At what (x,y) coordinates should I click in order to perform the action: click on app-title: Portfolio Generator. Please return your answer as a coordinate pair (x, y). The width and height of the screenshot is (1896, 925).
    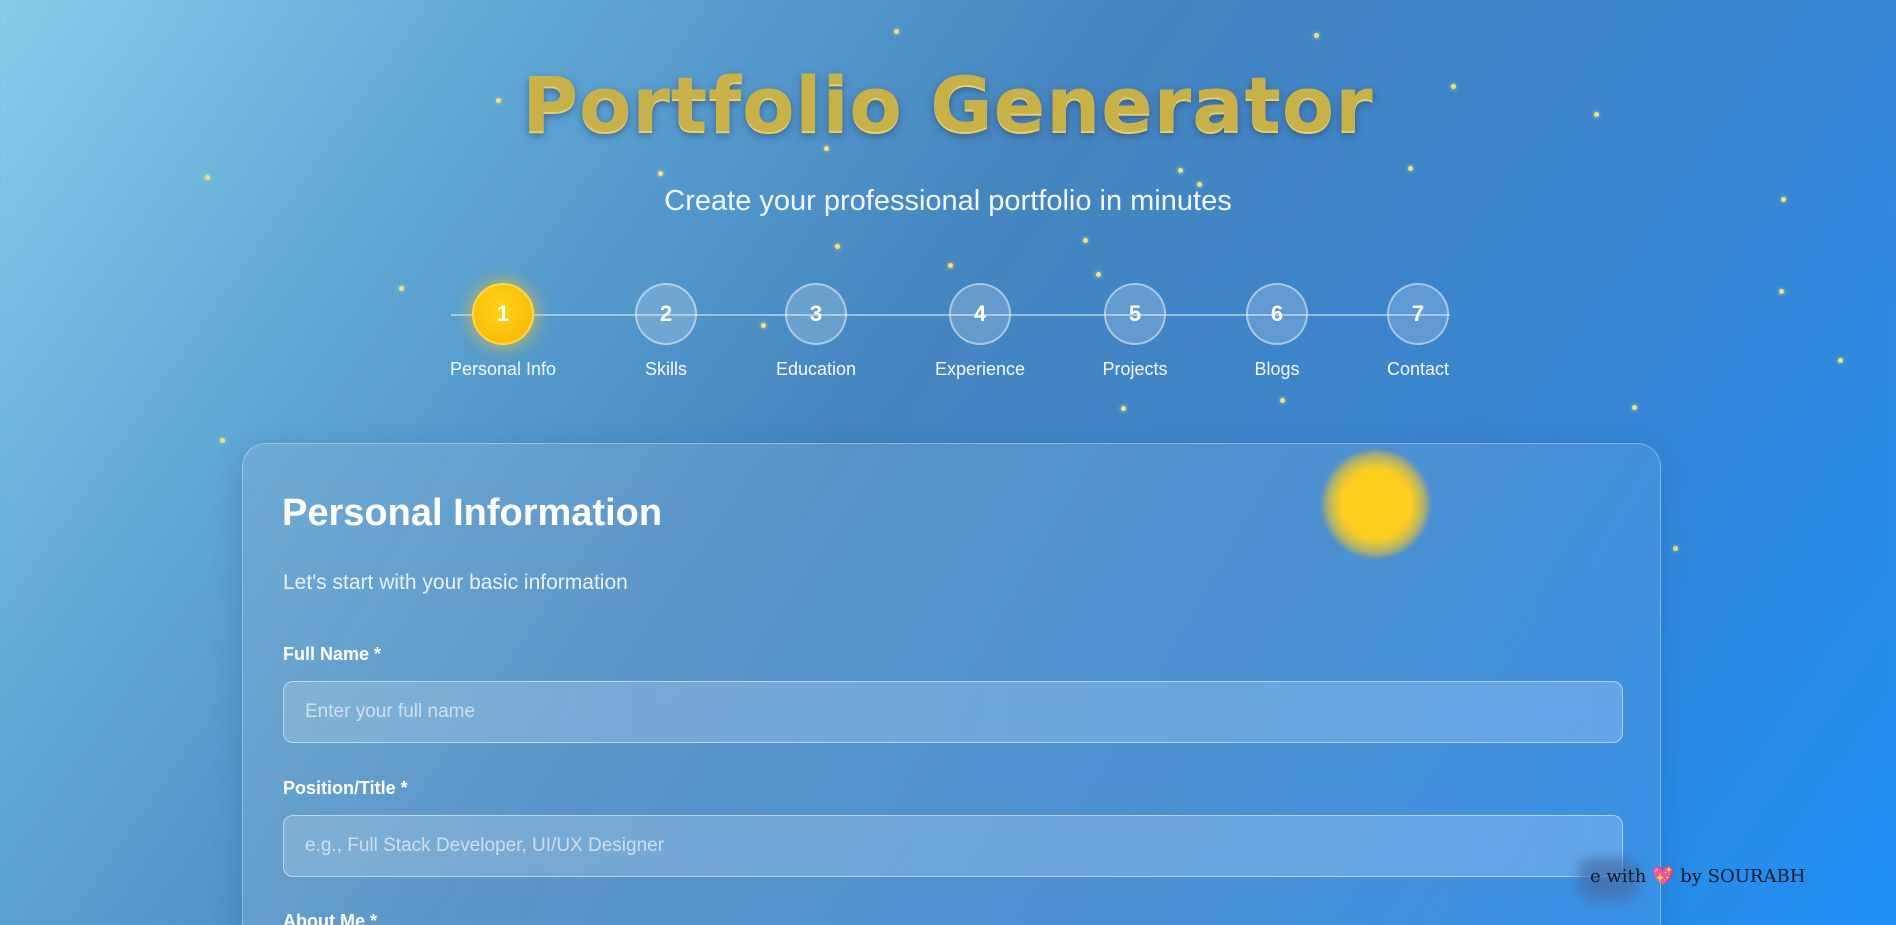
    Looking at the image, I should click on (948, 104).